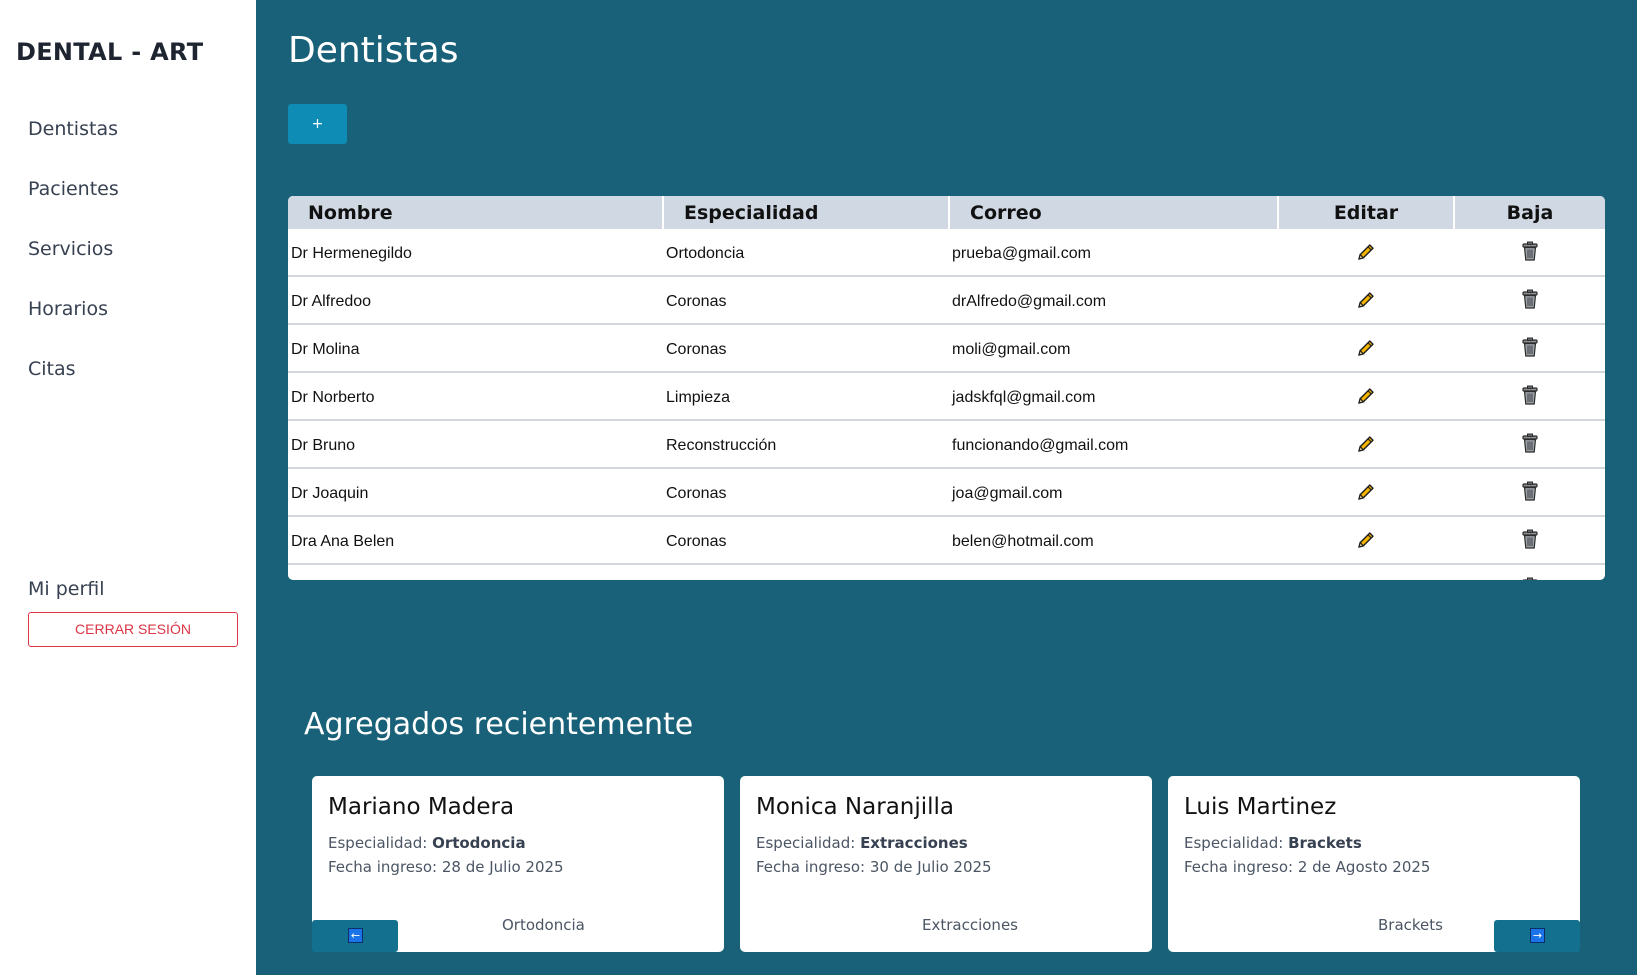  What do you see at coordinates (475, 253) in the screenshot?
I see `cell-name: Dr Hermenegildo` at bounding box center [475, 253].